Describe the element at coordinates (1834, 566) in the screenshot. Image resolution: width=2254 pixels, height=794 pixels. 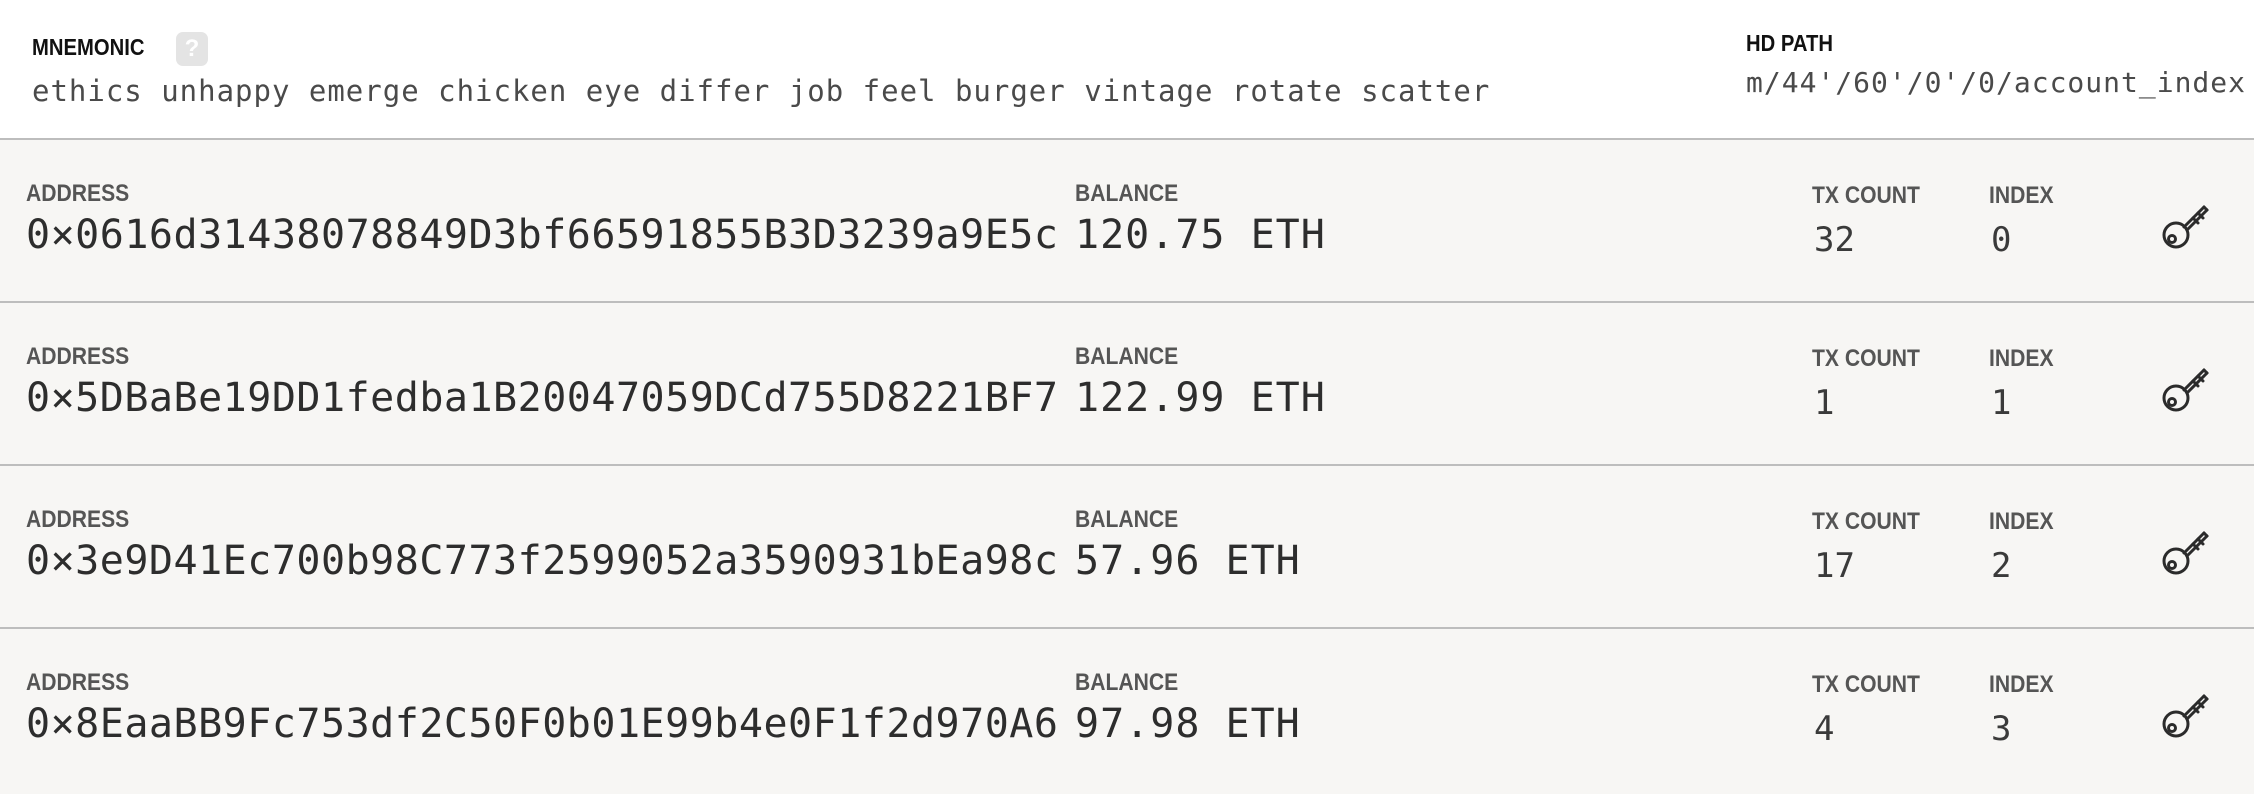
I see `tx-count-value: 17` at that location.